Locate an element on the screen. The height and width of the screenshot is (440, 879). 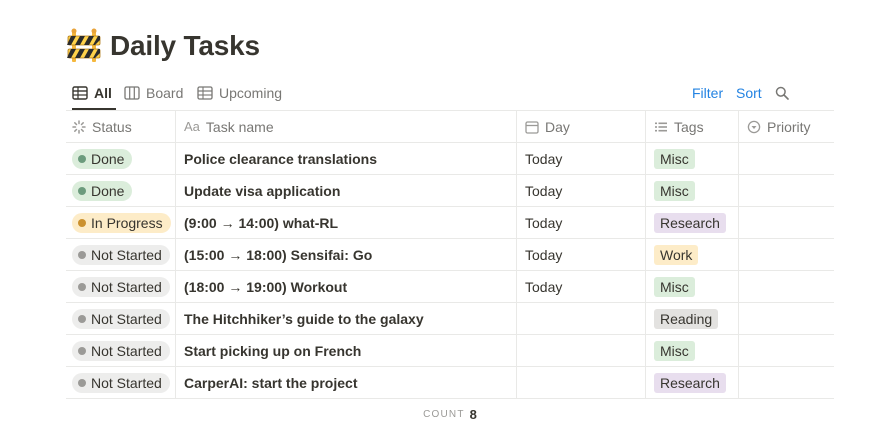
table-row: Done Update visa application Today Misc is located at coordinates (450, 191).